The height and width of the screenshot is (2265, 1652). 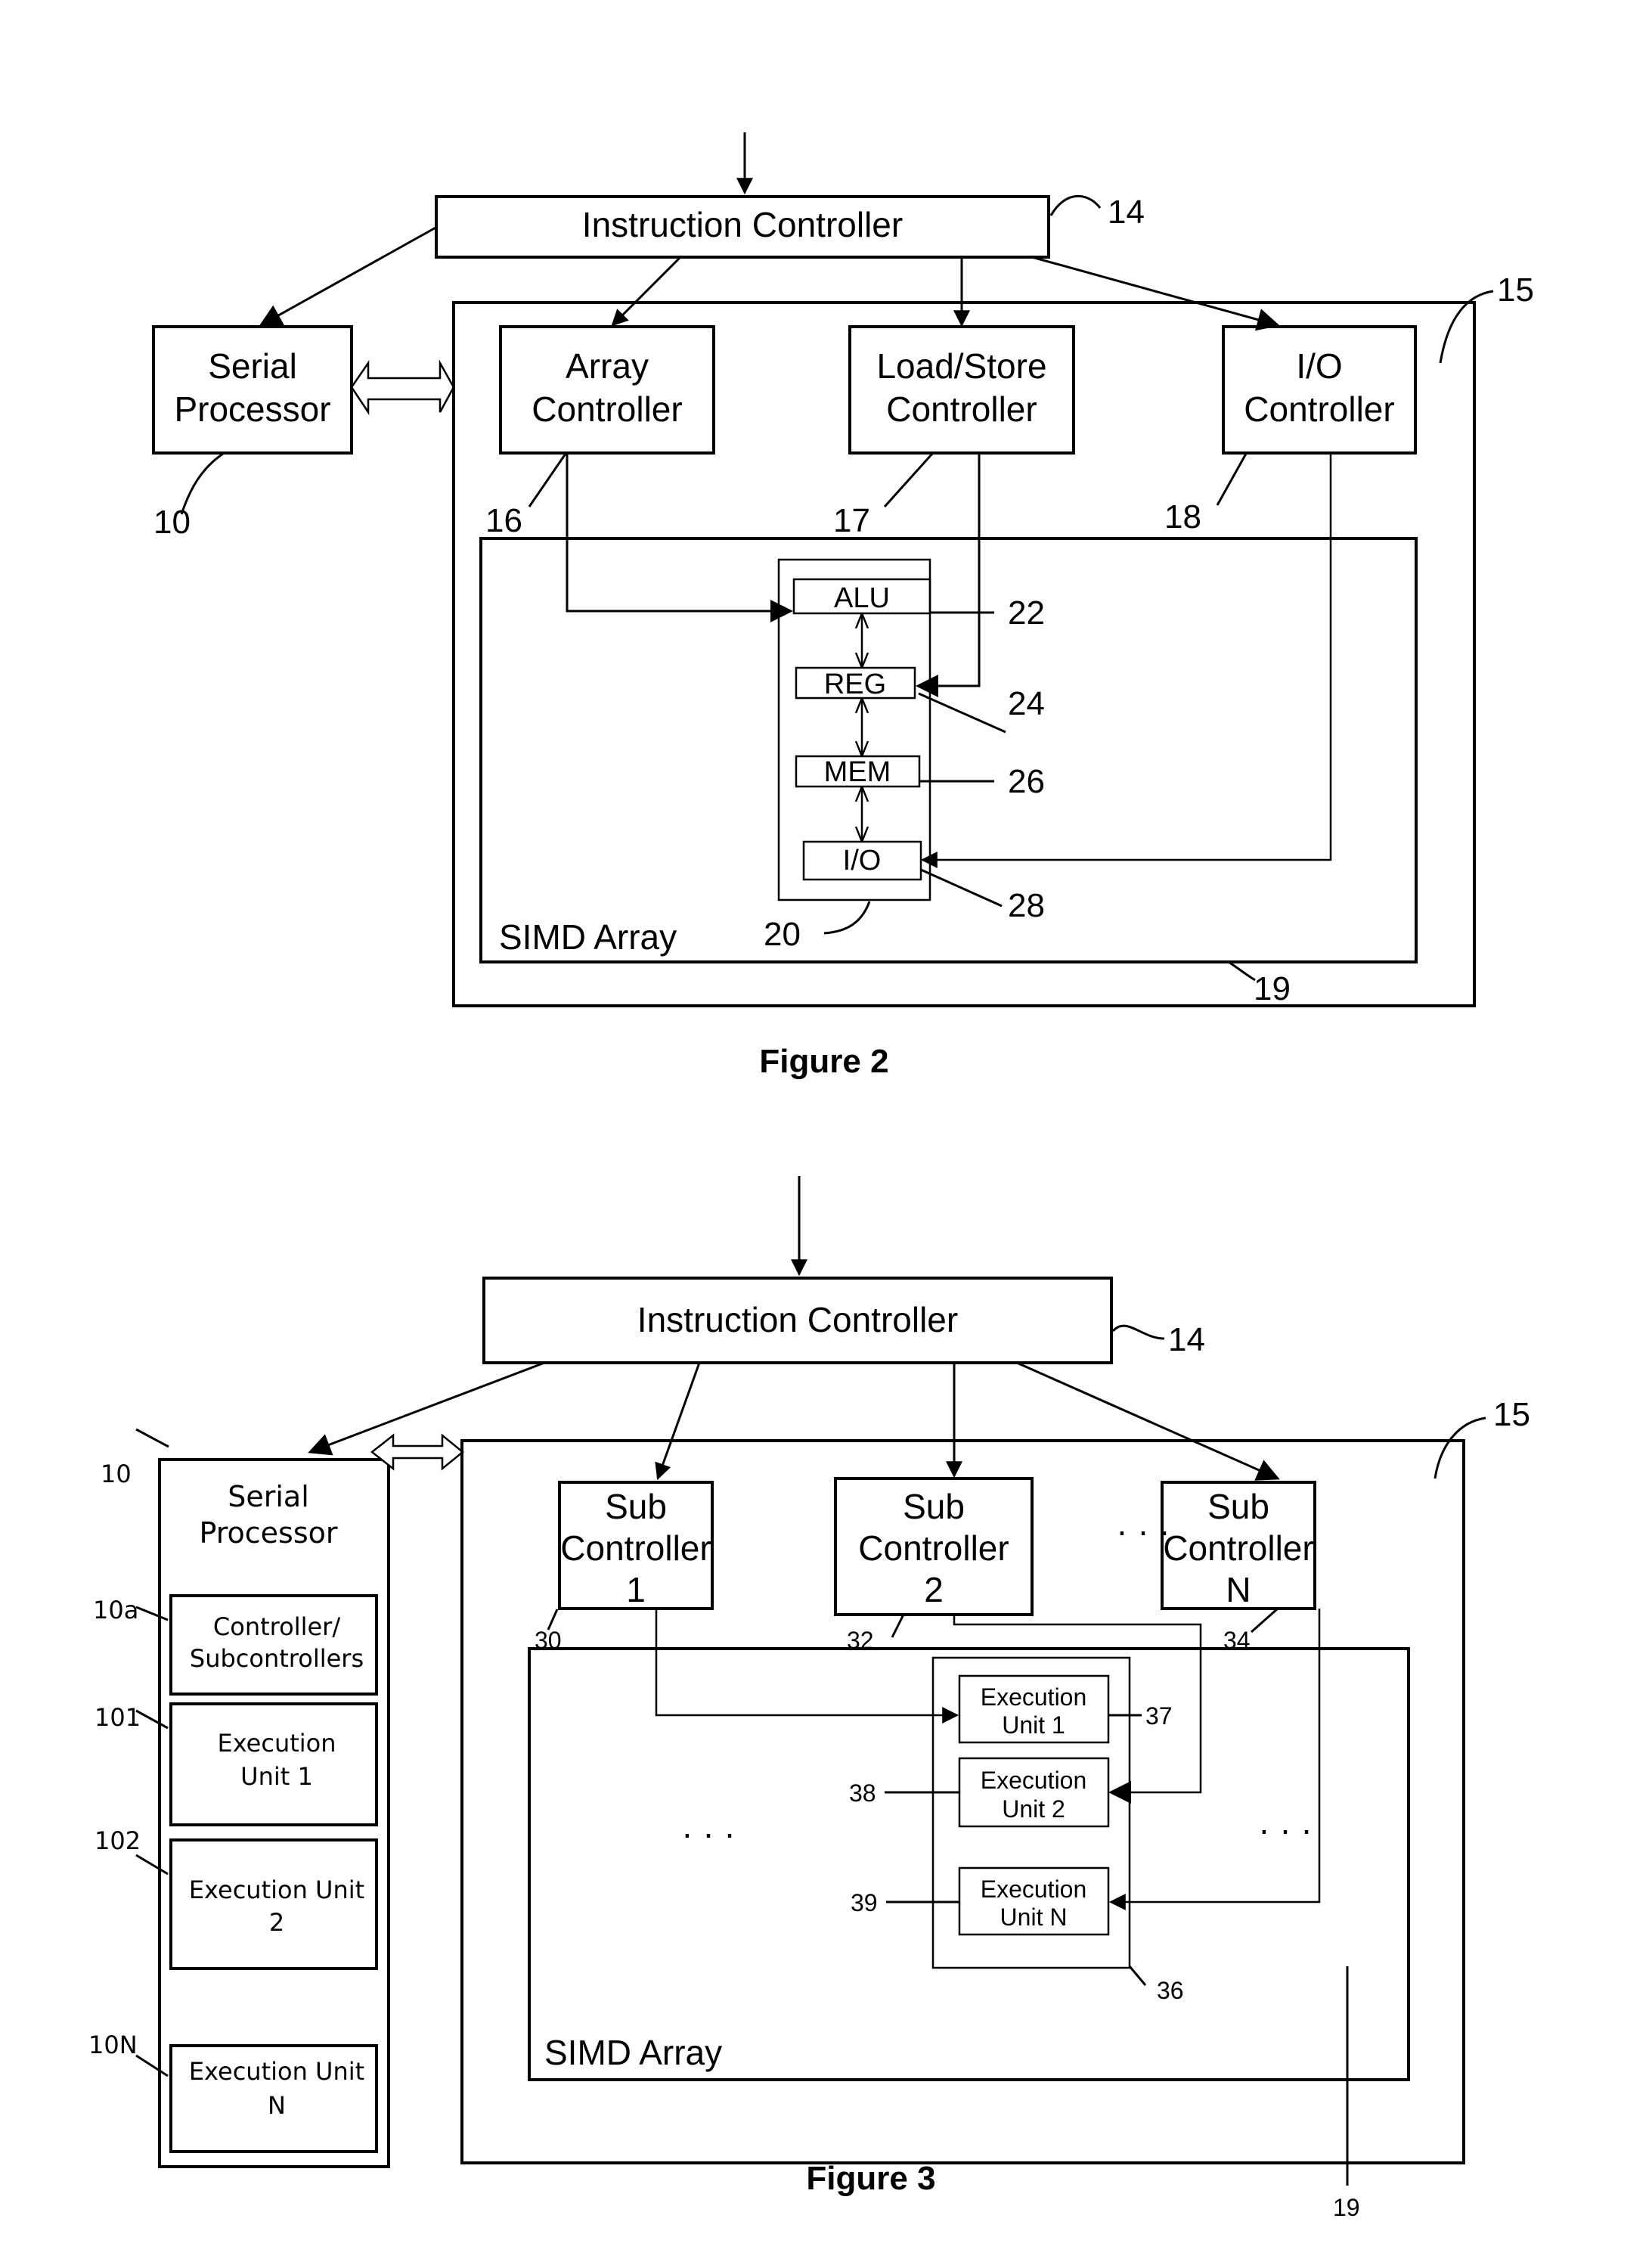 What do you see at coordinates (636, 1590) in the screenshot?
I see `sub-controller-1-line3: 1` at bounding box center [636, 1590].